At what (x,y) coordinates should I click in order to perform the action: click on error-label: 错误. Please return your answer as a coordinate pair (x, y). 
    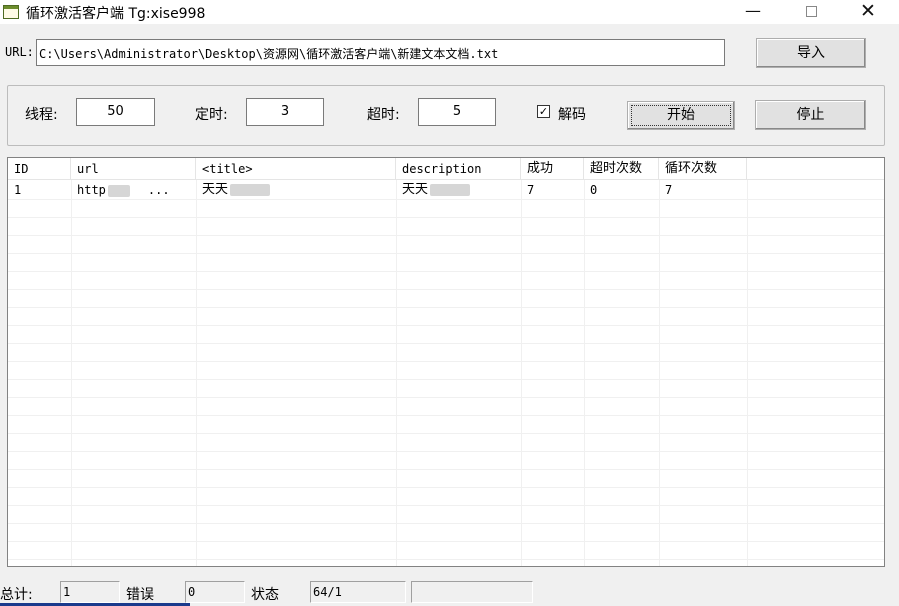
    Looking at the image, I should click on (140, 595).